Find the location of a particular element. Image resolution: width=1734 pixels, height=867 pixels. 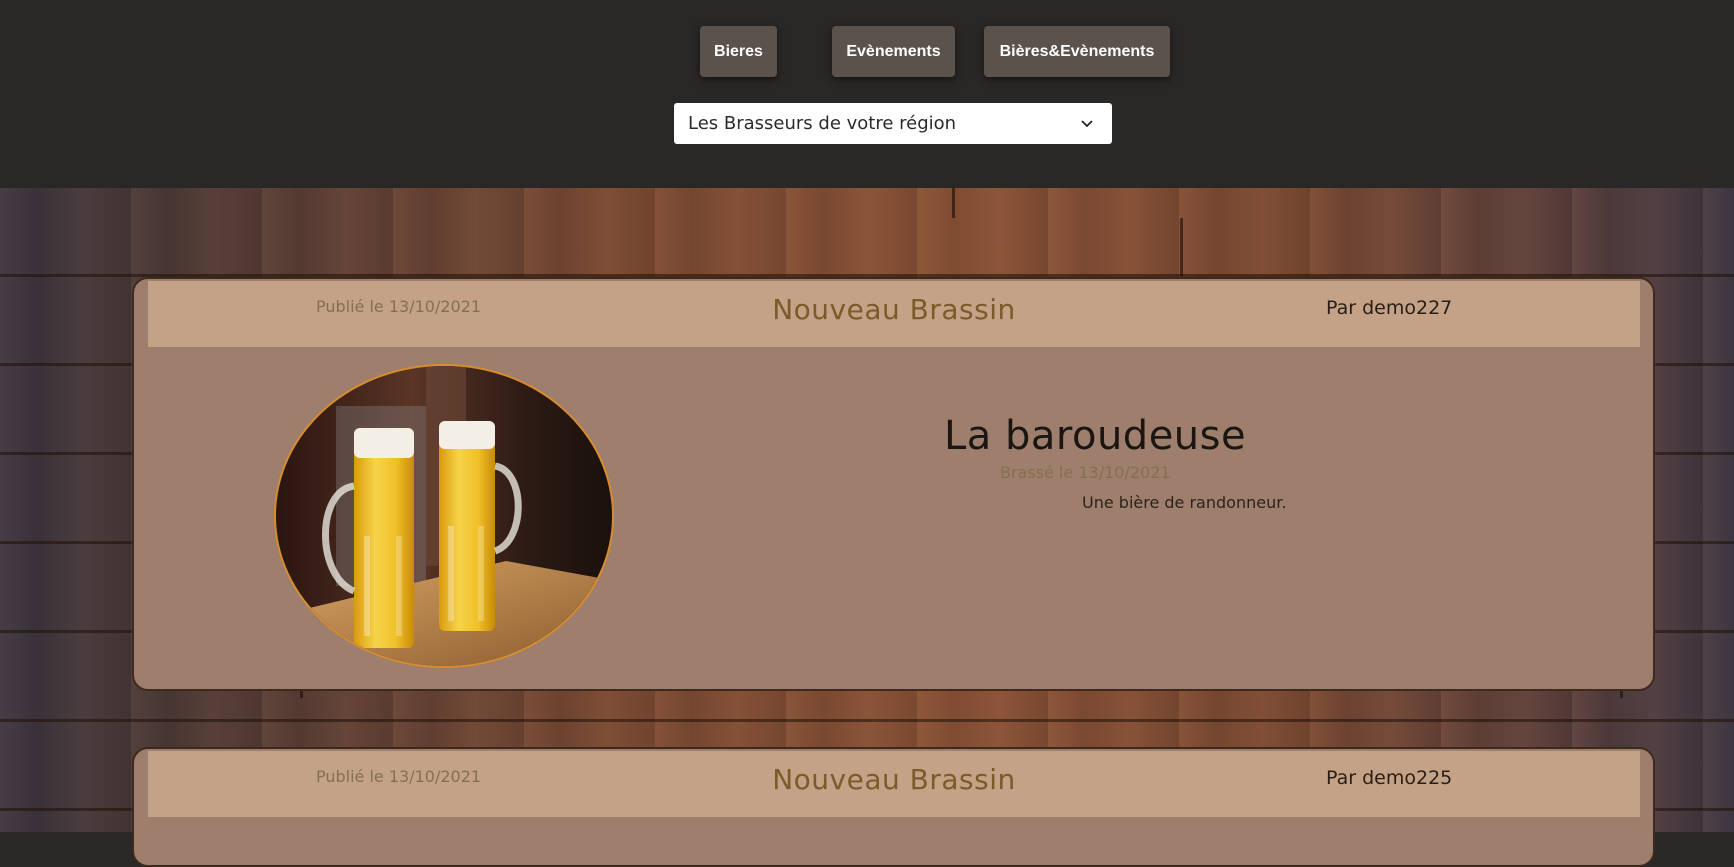

region-brewers-select: Les Brasseurs de votre région is located at coordinates (893, 123).